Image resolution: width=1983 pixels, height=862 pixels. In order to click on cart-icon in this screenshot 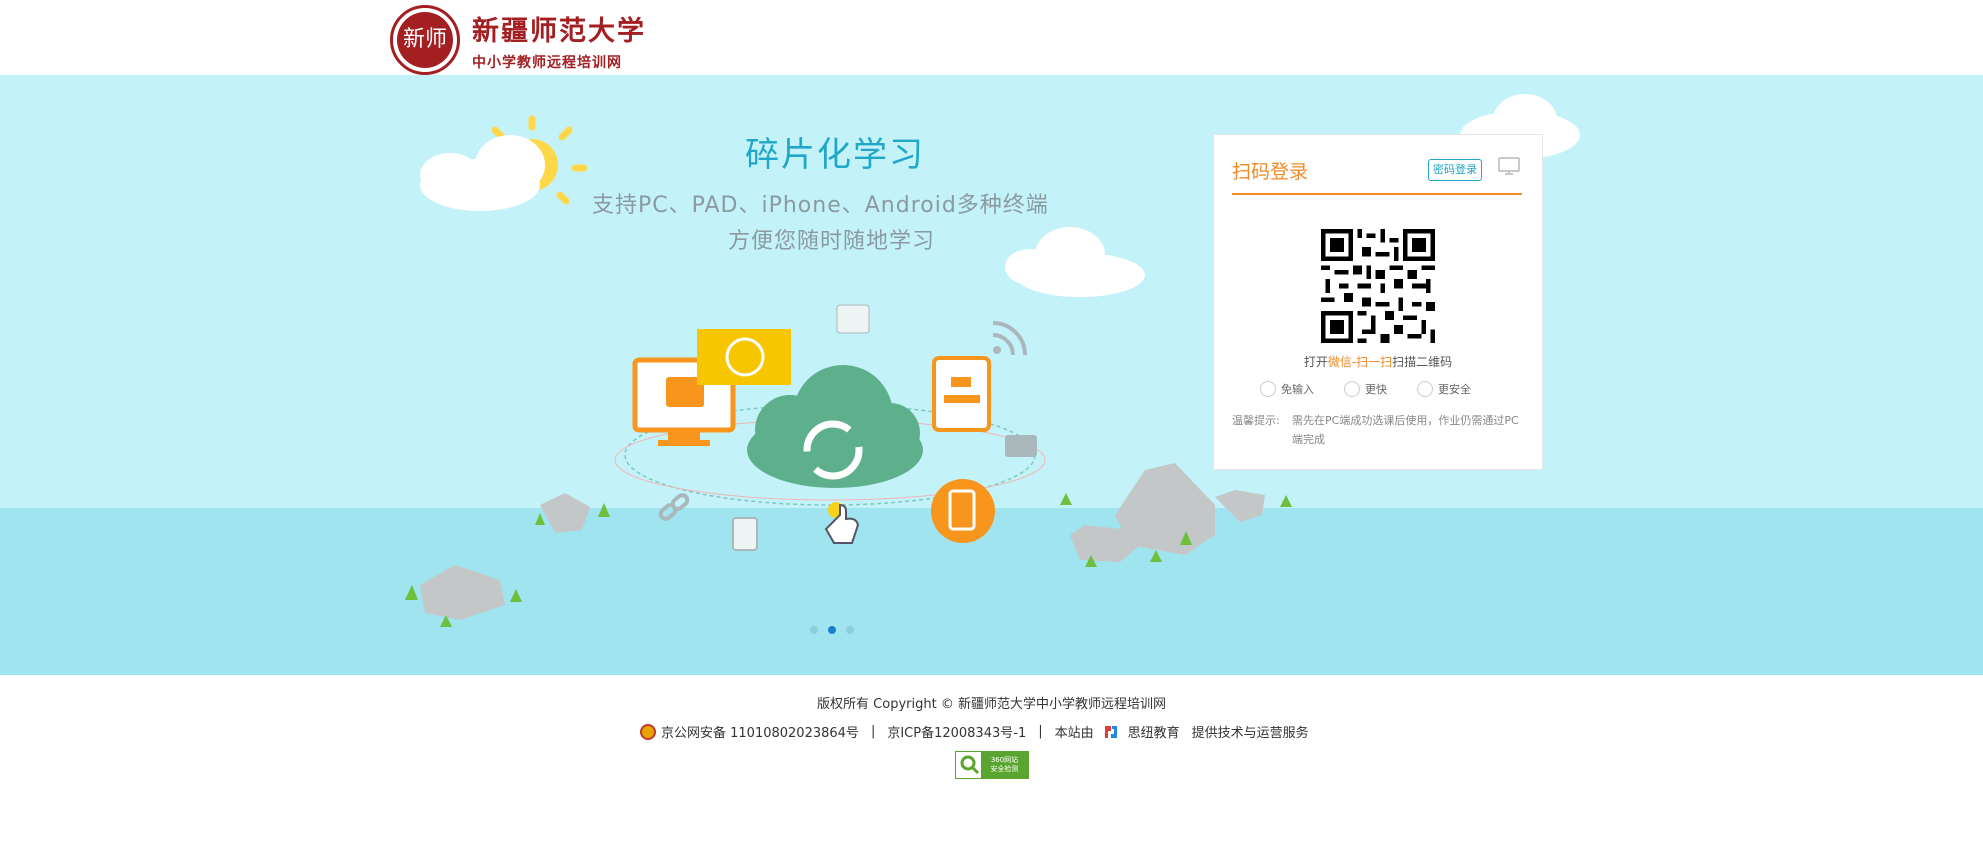, I will do `click(853, 319)`.